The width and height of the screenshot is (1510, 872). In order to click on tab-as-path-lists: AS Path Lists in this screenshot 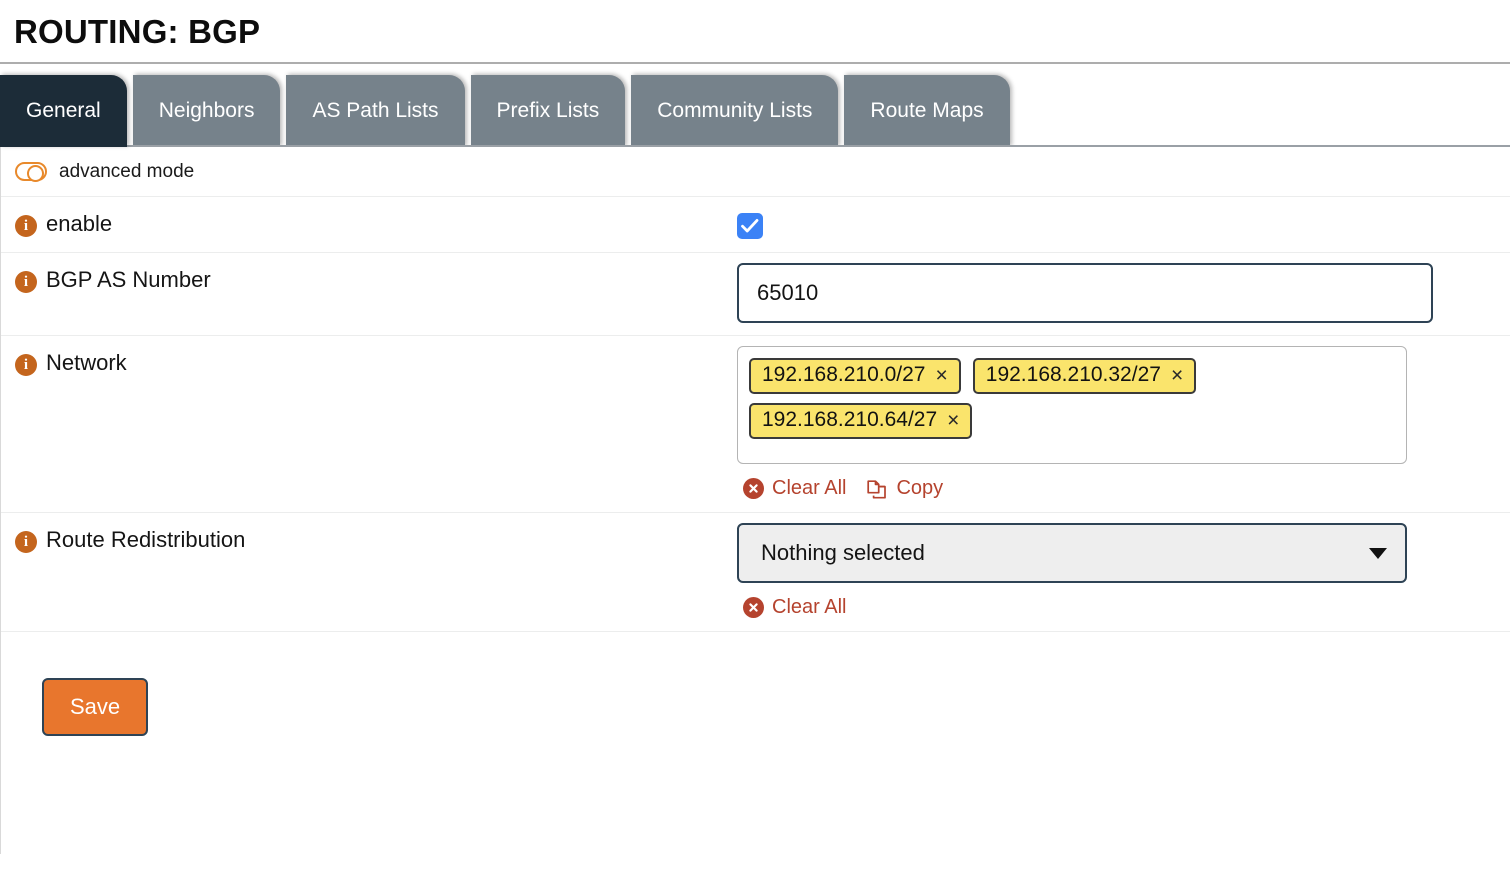, I will do `click(375, 111)`.